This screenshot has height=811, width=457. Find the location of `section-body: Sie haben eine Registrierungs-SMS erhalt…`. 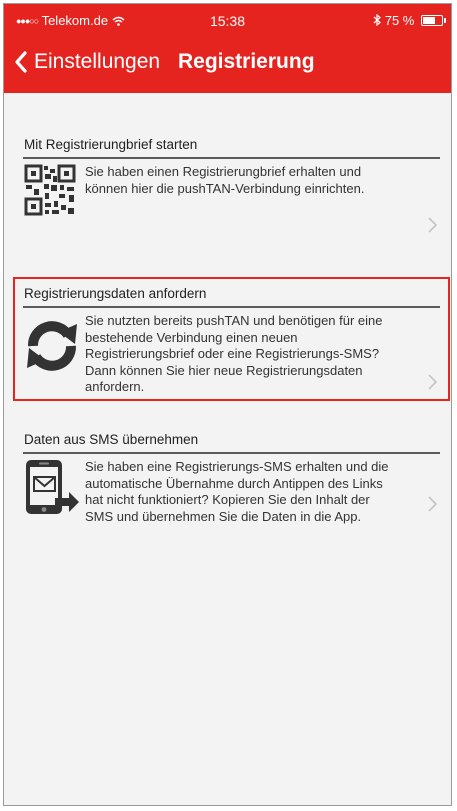

section-body: Sie haben eine Registrierungs-SMS erhalt… is located at coordinates (231, 489).